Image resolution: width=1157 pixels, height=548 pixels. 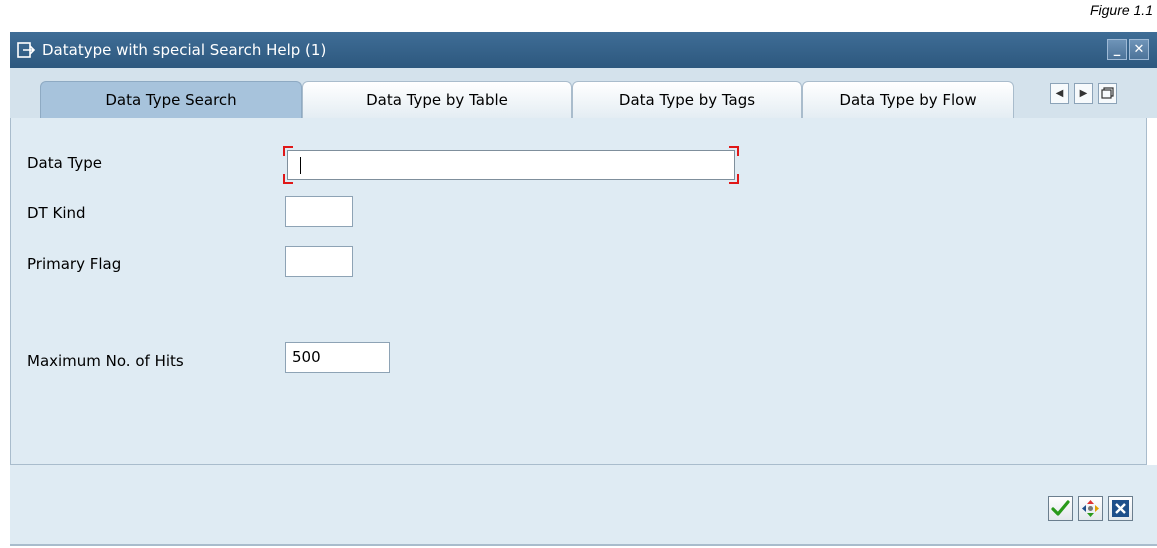 I want to click on dialog-exit-icon, so click(x=26, y=50).